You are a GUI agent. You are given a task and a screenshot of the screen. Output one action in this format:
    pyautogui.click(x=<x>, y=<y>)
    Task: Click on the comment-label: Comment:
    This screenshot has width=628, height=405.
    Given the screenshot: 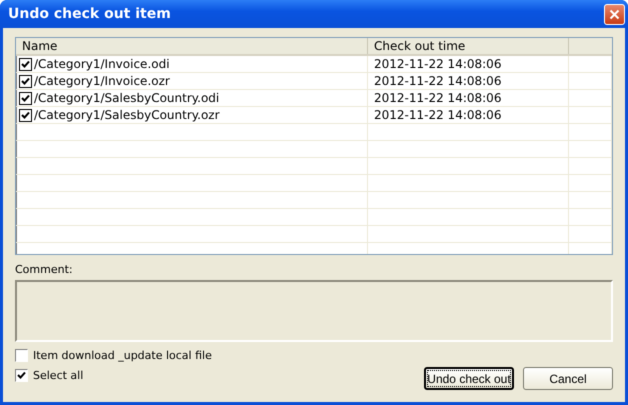 What is the action you would take?
    pyautogui.click(x=44, y=269)
    